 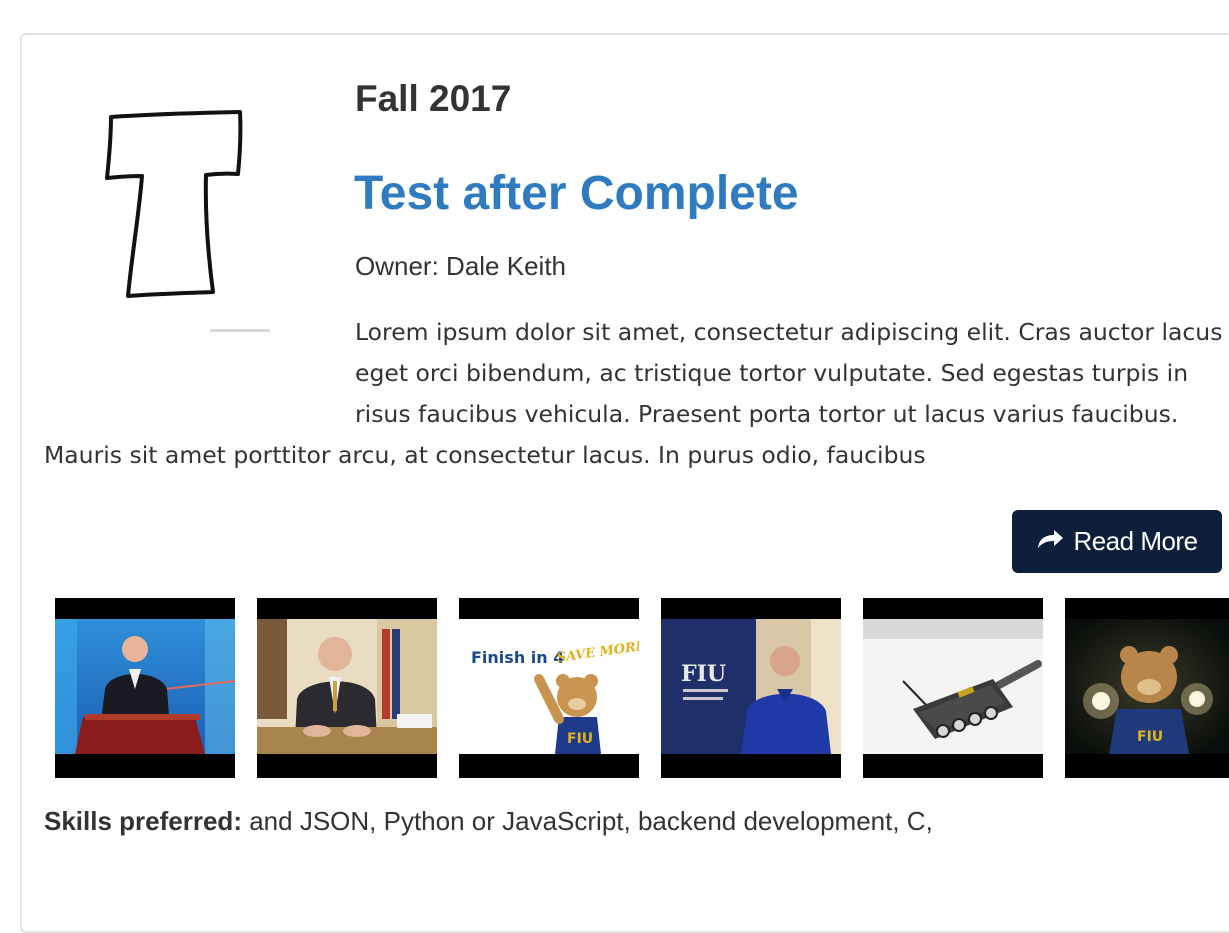 I want to click on description-fade, so click(x=634, y=480).